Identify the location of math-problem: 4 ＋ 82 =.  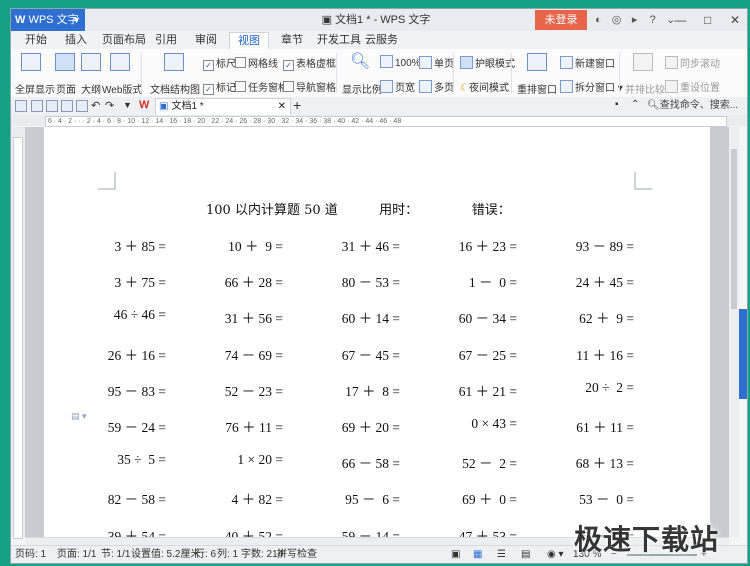
(257, 500).